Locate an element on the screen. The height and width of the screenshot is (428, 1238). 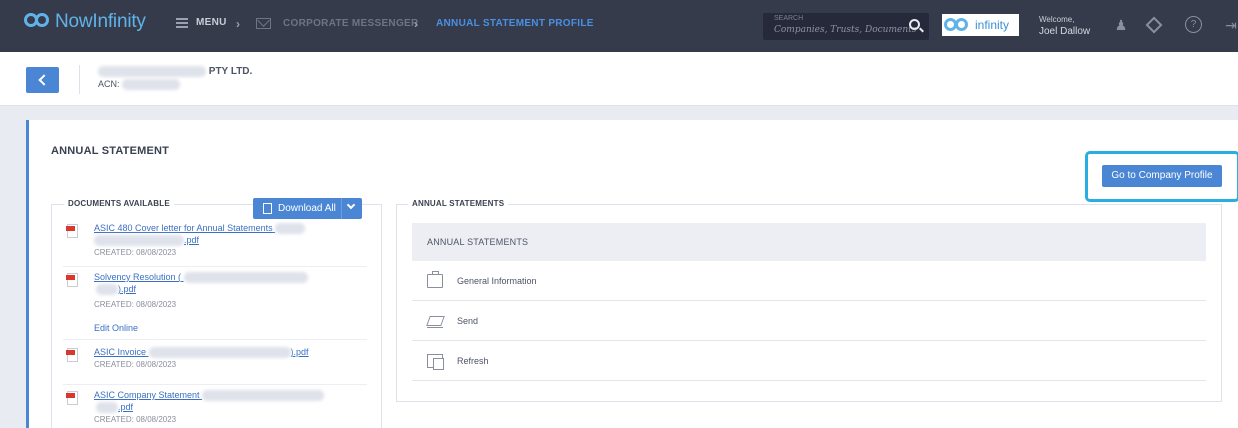
hamburger-icon is located at coordinates (182, 22).